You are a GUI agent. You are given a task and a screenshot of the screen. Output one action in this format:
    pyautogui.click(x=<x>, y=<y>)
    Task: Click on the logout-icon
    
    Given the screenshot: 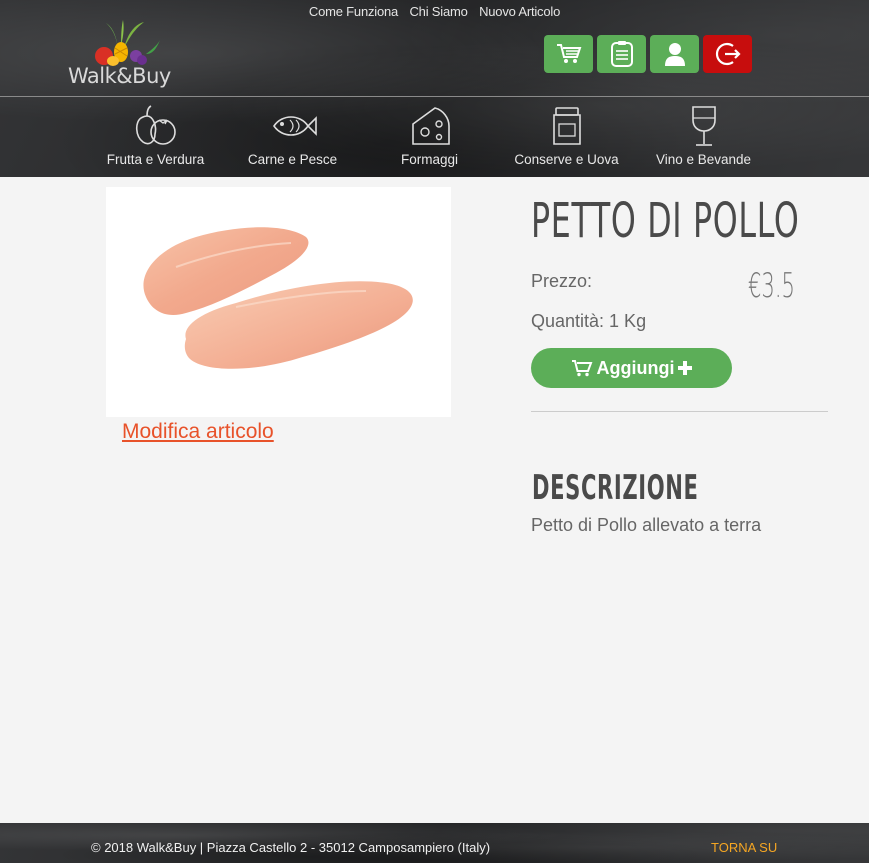 What is the action you would take?
    pyautogui.click(x=728, y=54)
    